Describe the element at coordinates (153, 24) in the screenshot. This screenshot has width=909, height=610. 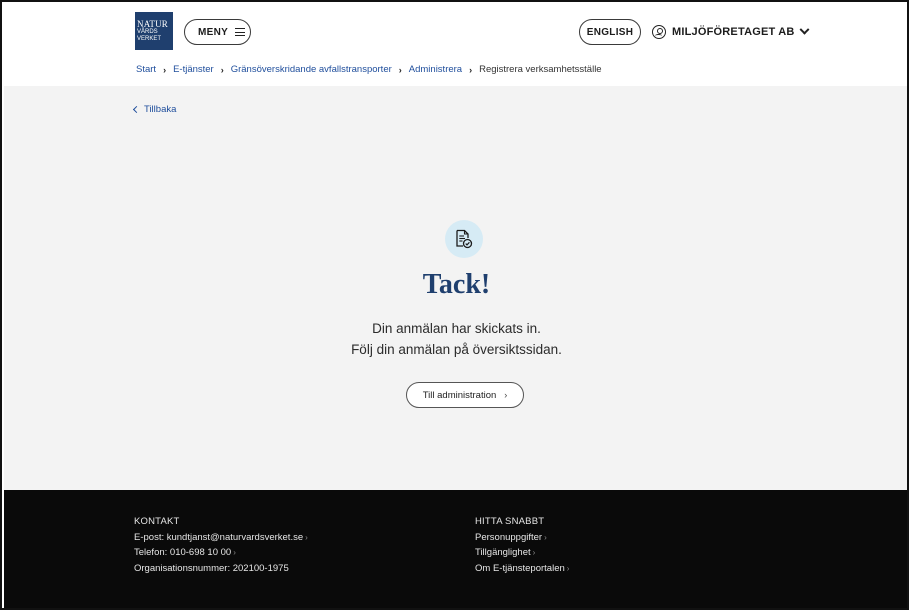
I see `logo-line-1: NATUR` at that location.